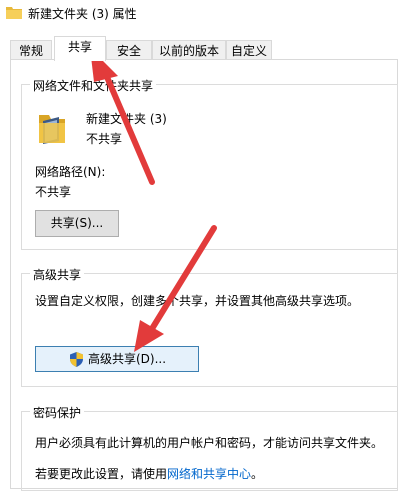 The image size is (398, 491). I want to click on network-sharing-center-link: 网络和共享中心, so click(209, 474).